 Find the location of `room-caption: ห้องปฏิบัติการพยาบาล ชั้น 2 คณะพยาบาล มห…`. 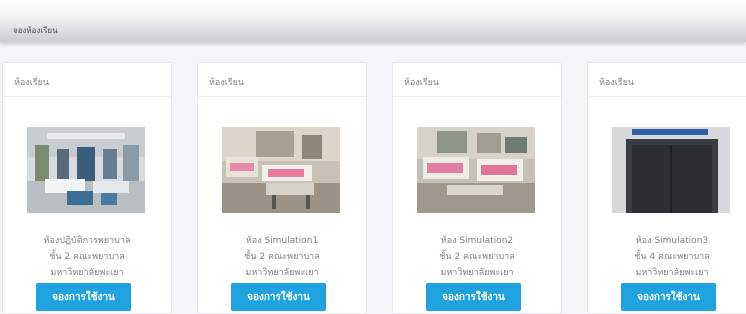

room-caption: ห้องปฏิบัติการพยาบาล ชั้น 2 คณะพยาบาล มห… is located at coordinates (87, 254).